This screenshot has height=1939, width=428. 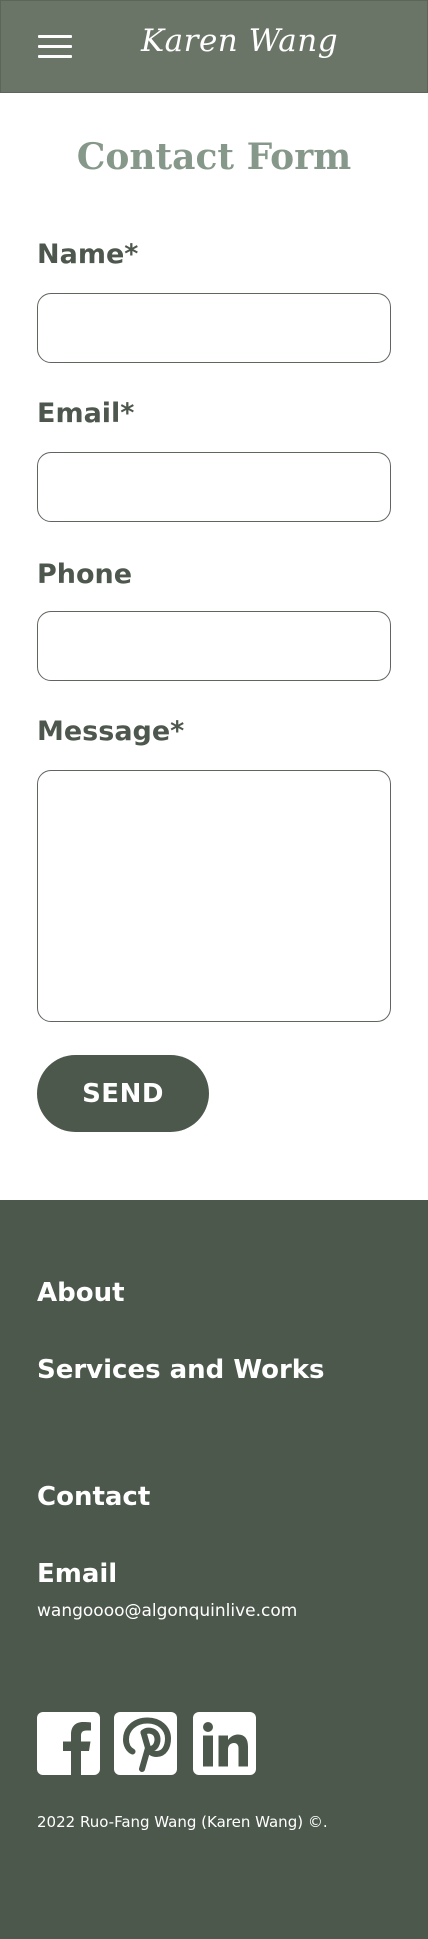 I want to click on name-input, so click(x=214, y=328).